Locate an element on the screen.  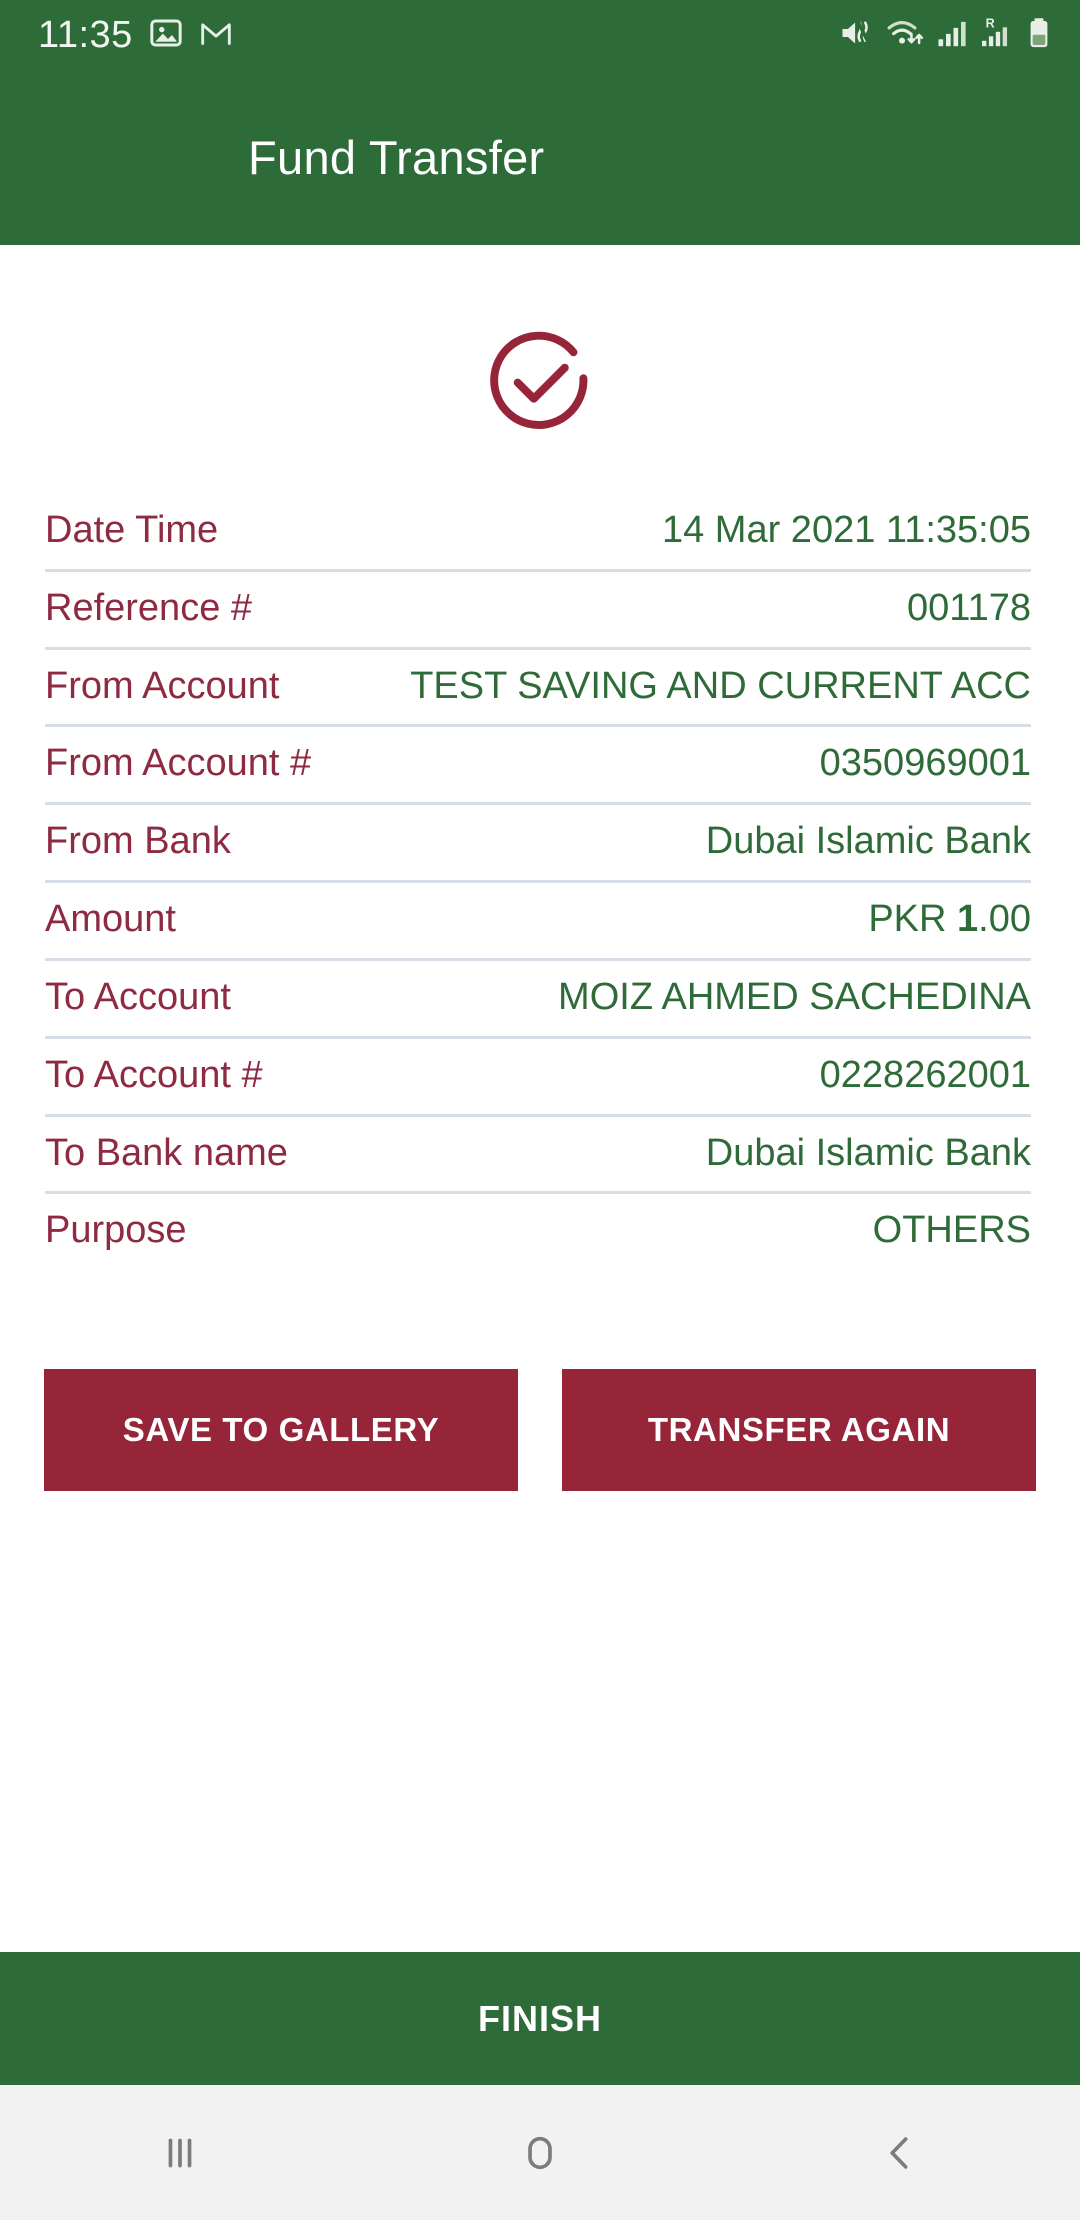
success-status-area is located at coordinates (540, 349).